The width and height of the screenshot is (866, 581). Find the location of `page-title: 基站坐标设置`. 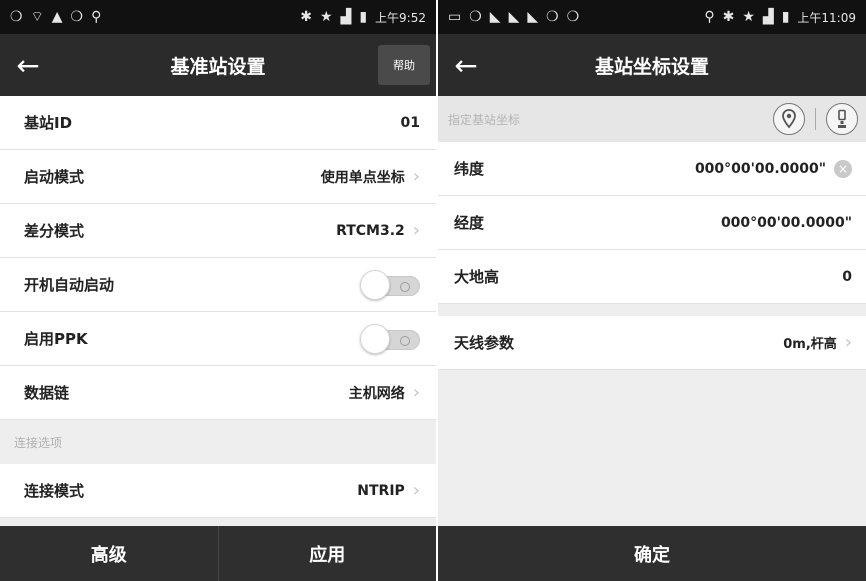

page-title: 基站坐标设置 is located at coordinates (651, 66).